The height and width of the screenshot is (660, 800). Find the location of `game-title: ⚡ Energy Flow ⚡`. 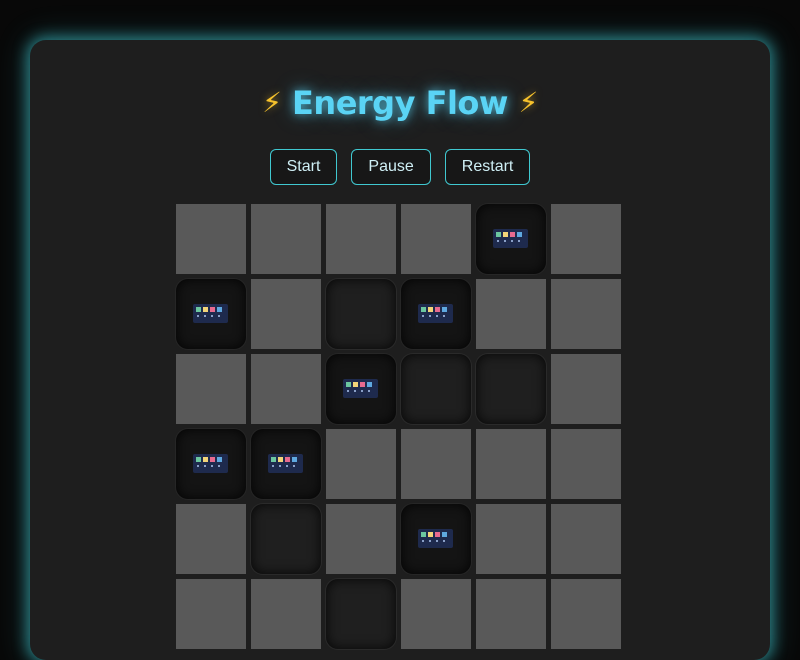

game-title: ⚡ Energy Flow ⚡ is located at coordinates (400, 103).